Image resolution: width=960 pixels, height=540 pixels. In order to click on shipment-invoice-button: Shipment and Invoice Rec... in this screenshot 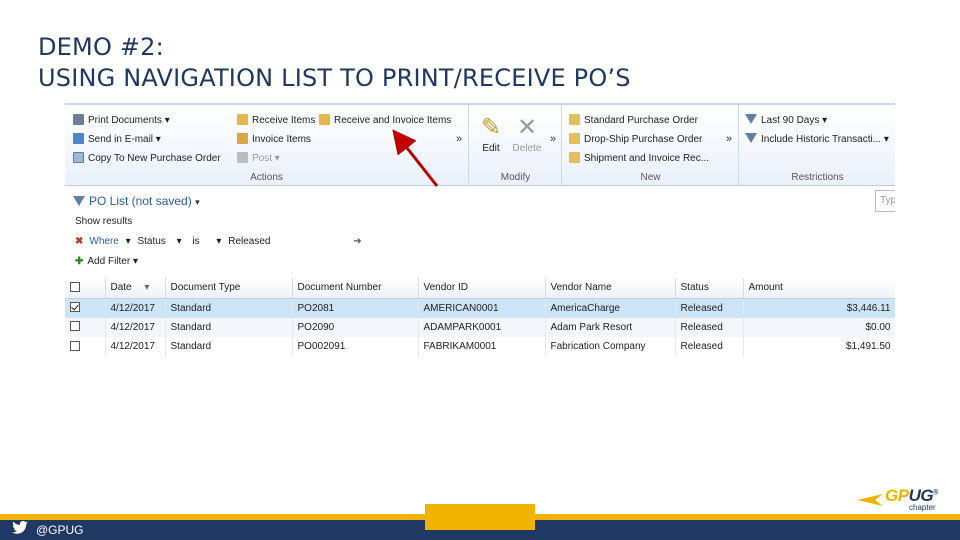, I will do `click(639, 158)`.